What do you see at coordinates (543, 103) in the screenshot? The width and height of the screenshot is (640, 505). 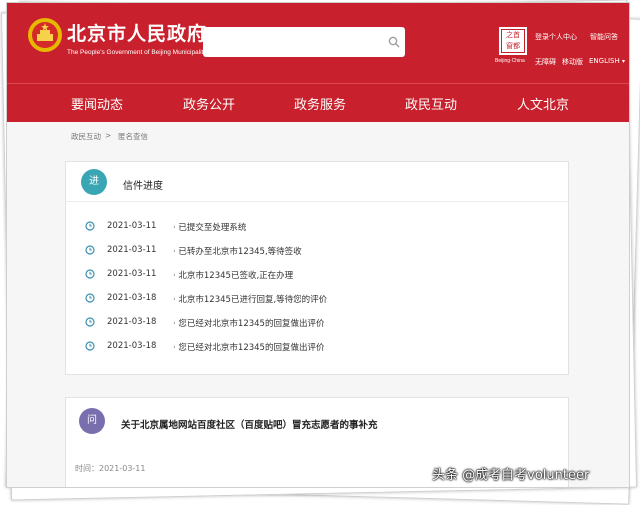 I see `nav-item-culture: 人文北京` at bounding box center [543, 103].